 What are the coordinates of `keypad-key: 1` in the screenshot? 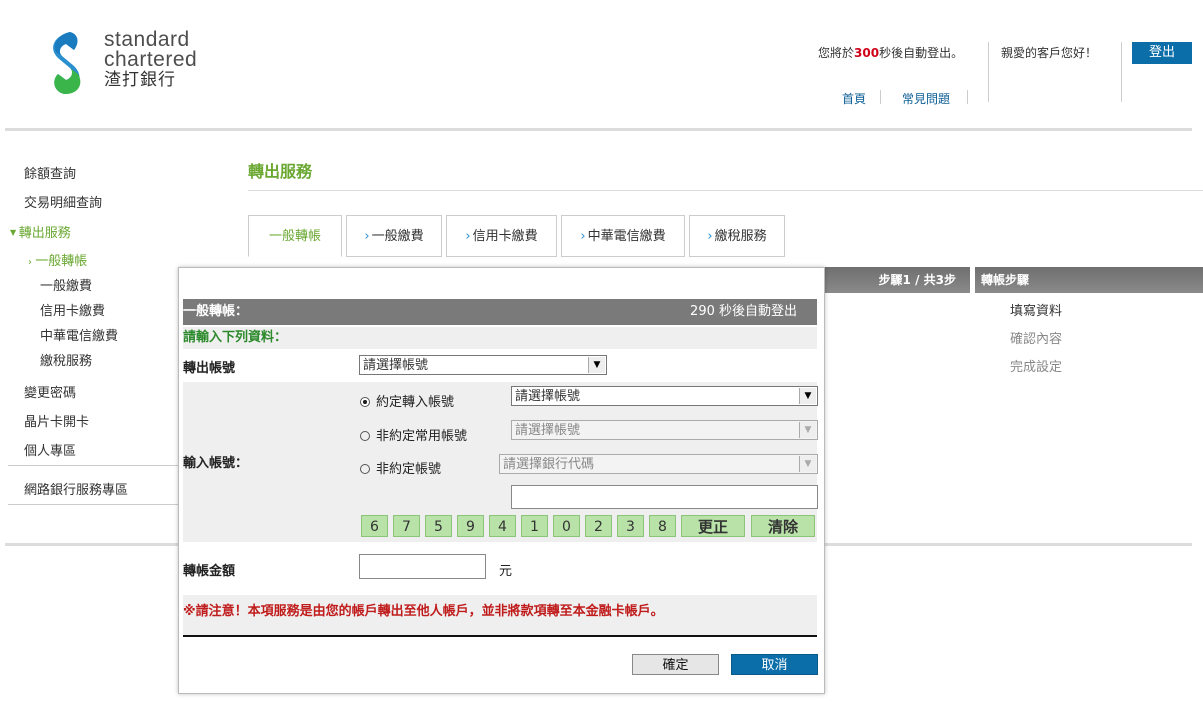 It's located at (534, 526).